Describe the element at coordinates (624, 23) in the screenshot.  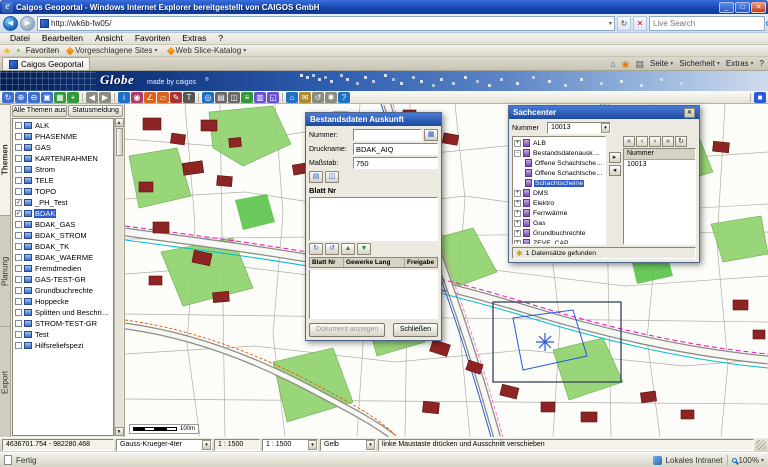
I see `refresh-button: ↻` at that location.